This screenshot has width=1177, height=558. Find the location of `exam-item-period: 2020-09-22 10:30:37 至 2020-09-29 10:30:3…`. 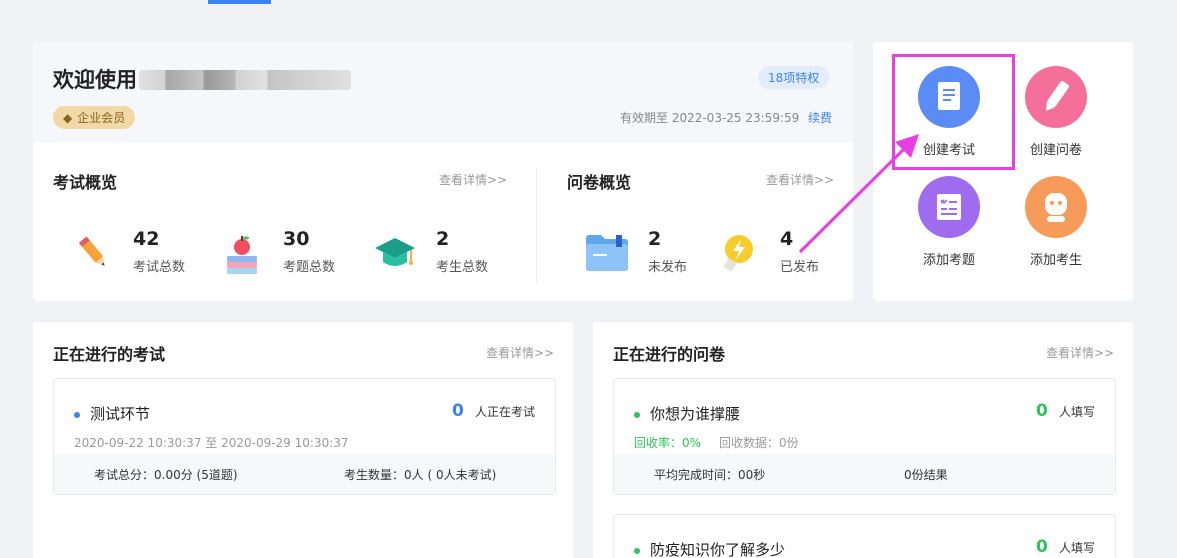

exam-item-period: 2020-09-22 10:30:37 至 2020-09-29 10:30:3… is located at coordinates (211, 443).